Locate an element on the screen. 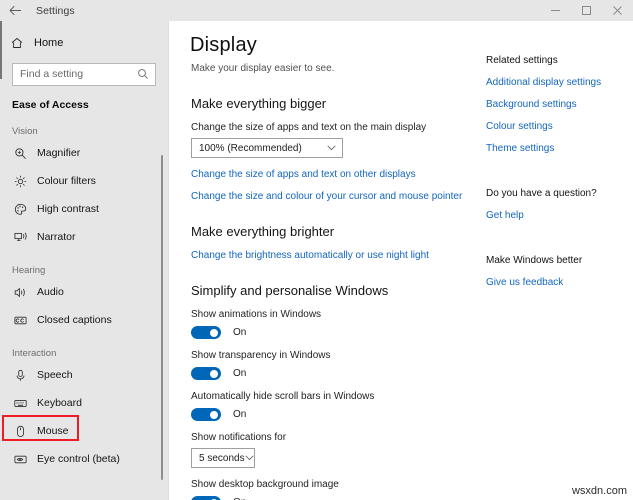 This screenshot has height=500, width=633. sidebar-group-label-hearing: Hearing is located at coordinates (29, 270).